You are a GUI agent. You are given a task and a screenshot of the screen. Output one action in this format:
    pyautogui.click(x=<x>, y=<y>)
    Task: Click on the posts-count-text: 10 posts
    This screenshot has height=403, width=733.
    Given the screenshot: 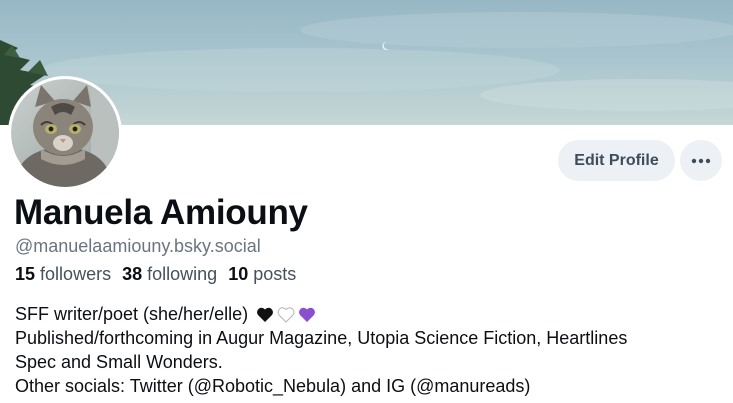 What is the action you would take?
    pyautogui.click(x=262, y=274)
    